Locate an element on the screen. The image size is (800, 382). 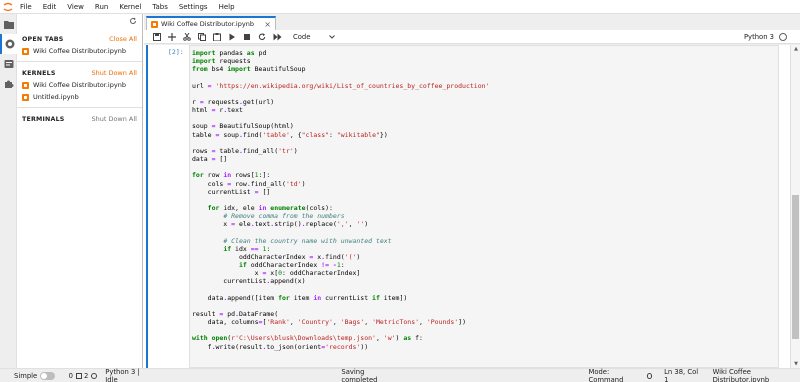
kernels-count-value: 2 is located at coordinates (86, 375).